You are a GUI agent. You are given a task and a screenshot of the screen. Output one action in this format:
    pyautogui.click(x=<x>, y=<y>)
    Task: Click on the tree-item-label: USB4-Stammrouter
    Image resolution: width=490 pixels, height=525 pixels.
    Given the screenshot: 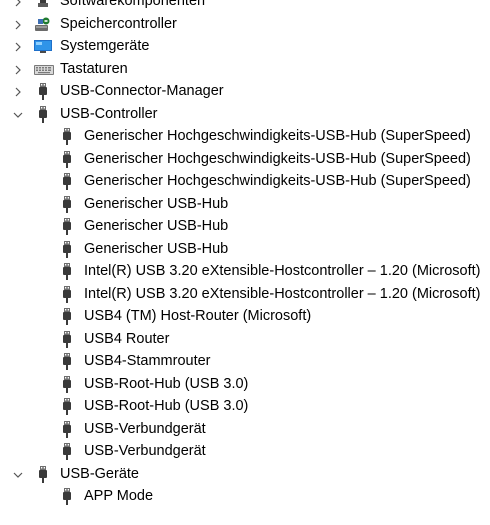 What is the action you would take?
    pyautogui.click(x=147, y=361)
    